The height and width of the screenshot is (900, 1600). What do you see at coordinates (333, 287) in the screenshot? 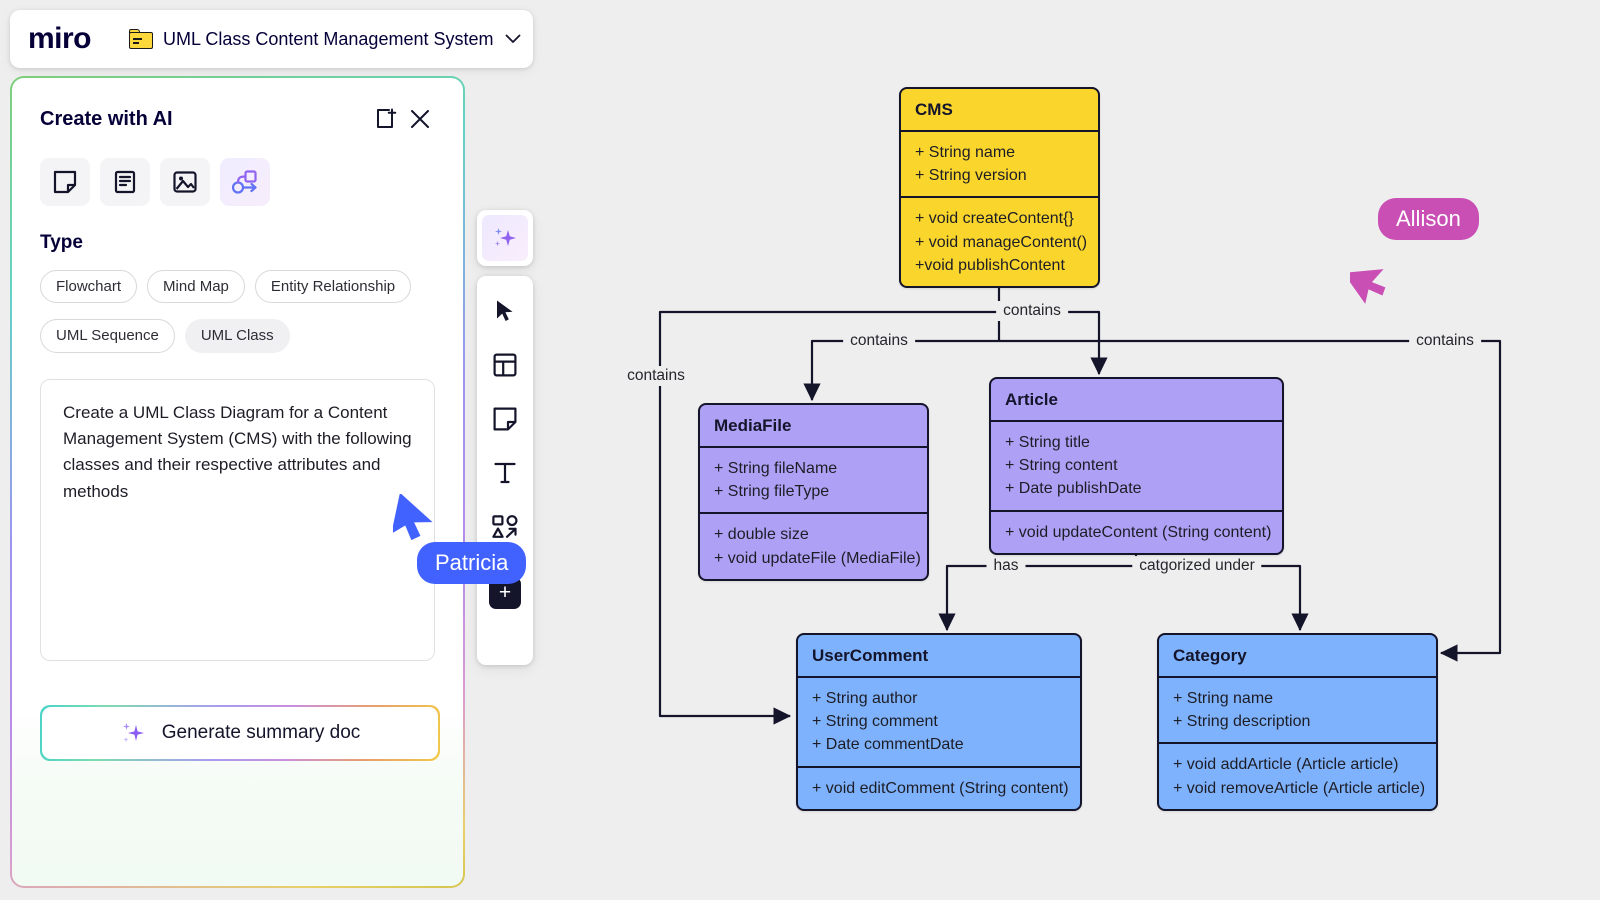
I see `type-chip-entity-relationship: Entity Relationship` at bounding box center [333, 287].